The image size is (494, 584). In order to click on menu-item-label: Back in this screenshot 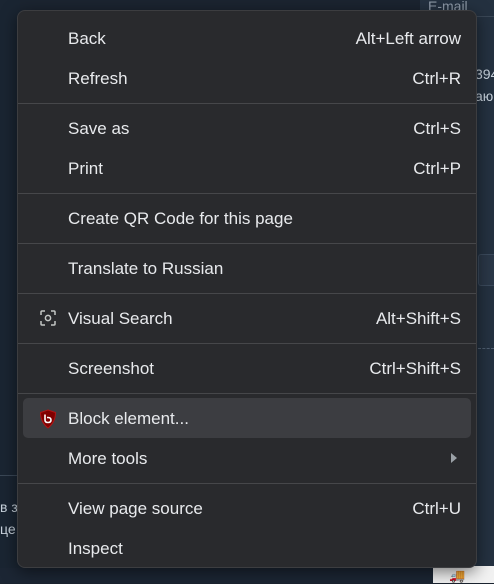, I will do `click(87, 38)`.